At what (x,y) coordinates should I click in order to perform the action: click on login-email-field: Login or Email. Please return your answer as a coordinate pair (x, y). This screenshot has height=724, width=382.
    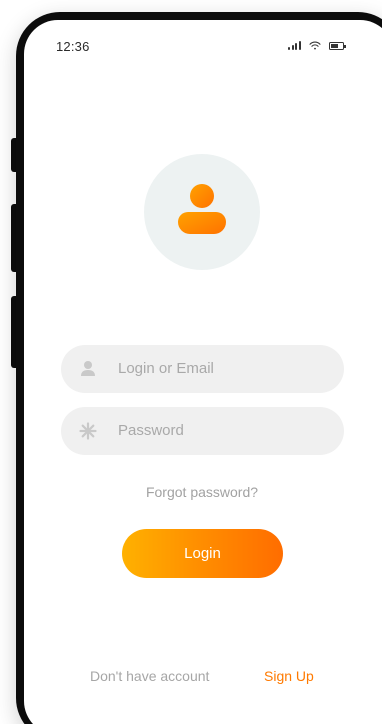
    Looking at the image, I should click on (202, 369).